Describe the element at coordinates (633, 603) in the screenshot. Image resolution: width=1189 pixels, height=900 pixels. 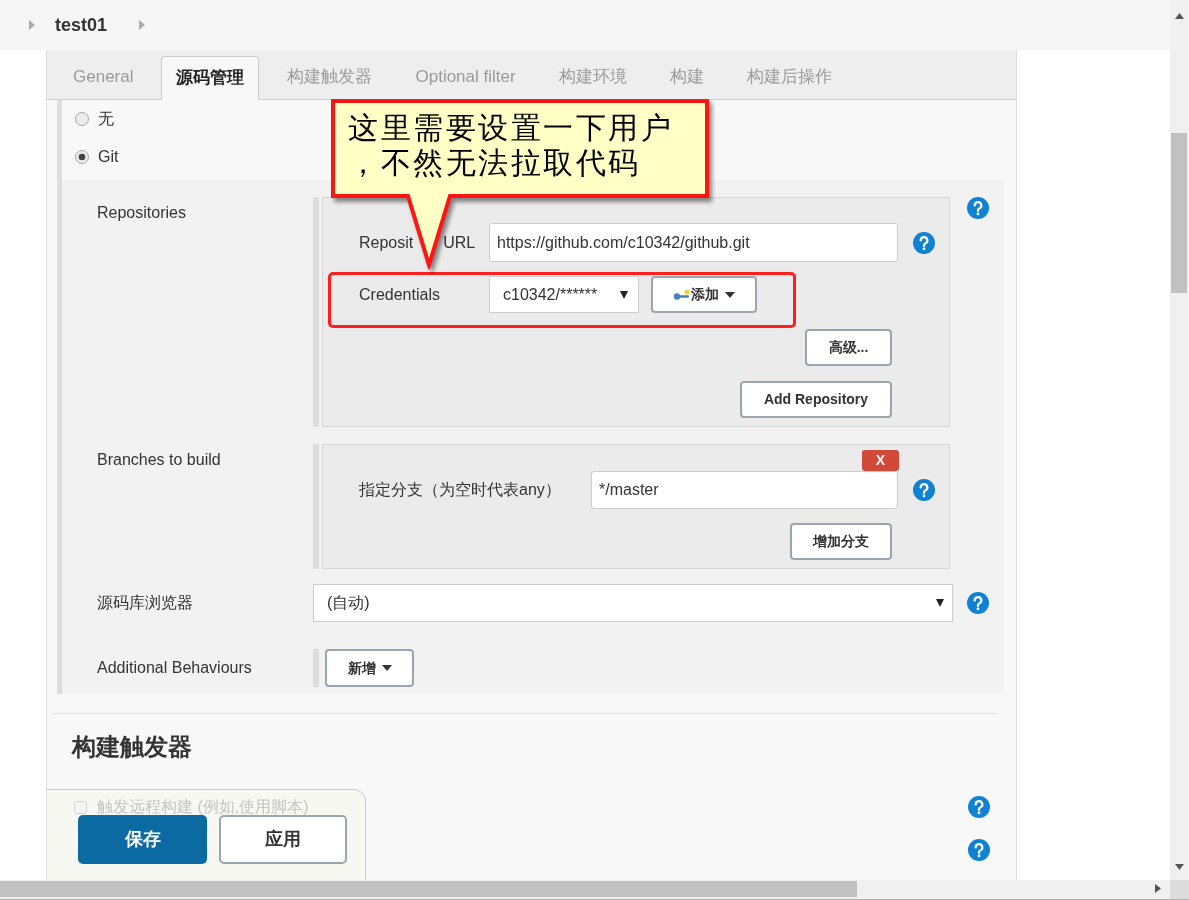
I see `repository-browser-dropdown: (自动)` at that location.